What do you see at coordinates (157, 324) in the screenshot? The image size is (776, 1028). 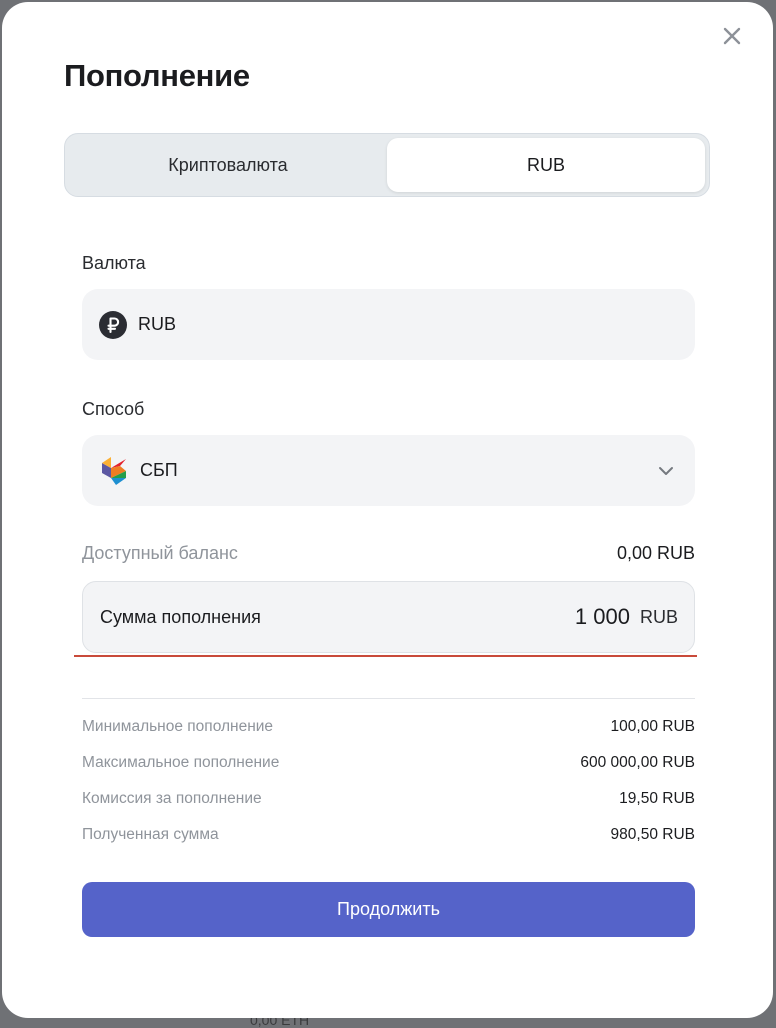 I see `currency-value: RUB` at bounding box center [157, 324].